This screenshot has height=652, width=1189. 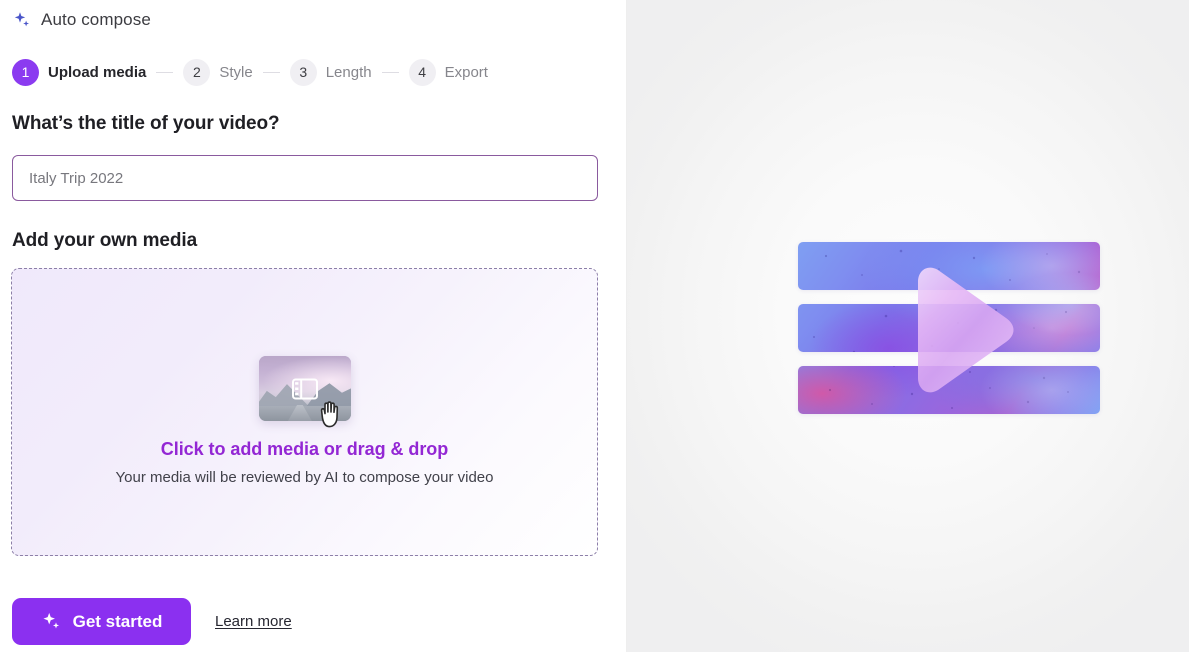 What do you see at coordinates (422, 72) in the screenshot?
I see `step-4-number: 4` at bounding box center [422, 72].